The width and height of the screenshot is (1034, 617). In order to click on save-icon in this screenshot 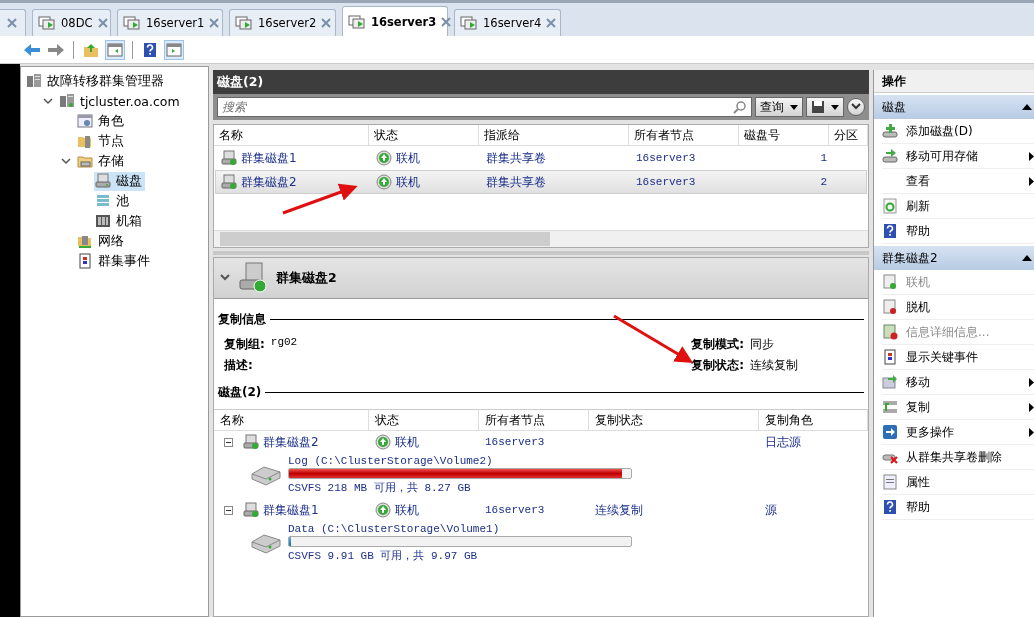, I will do `click(818, 107)`.